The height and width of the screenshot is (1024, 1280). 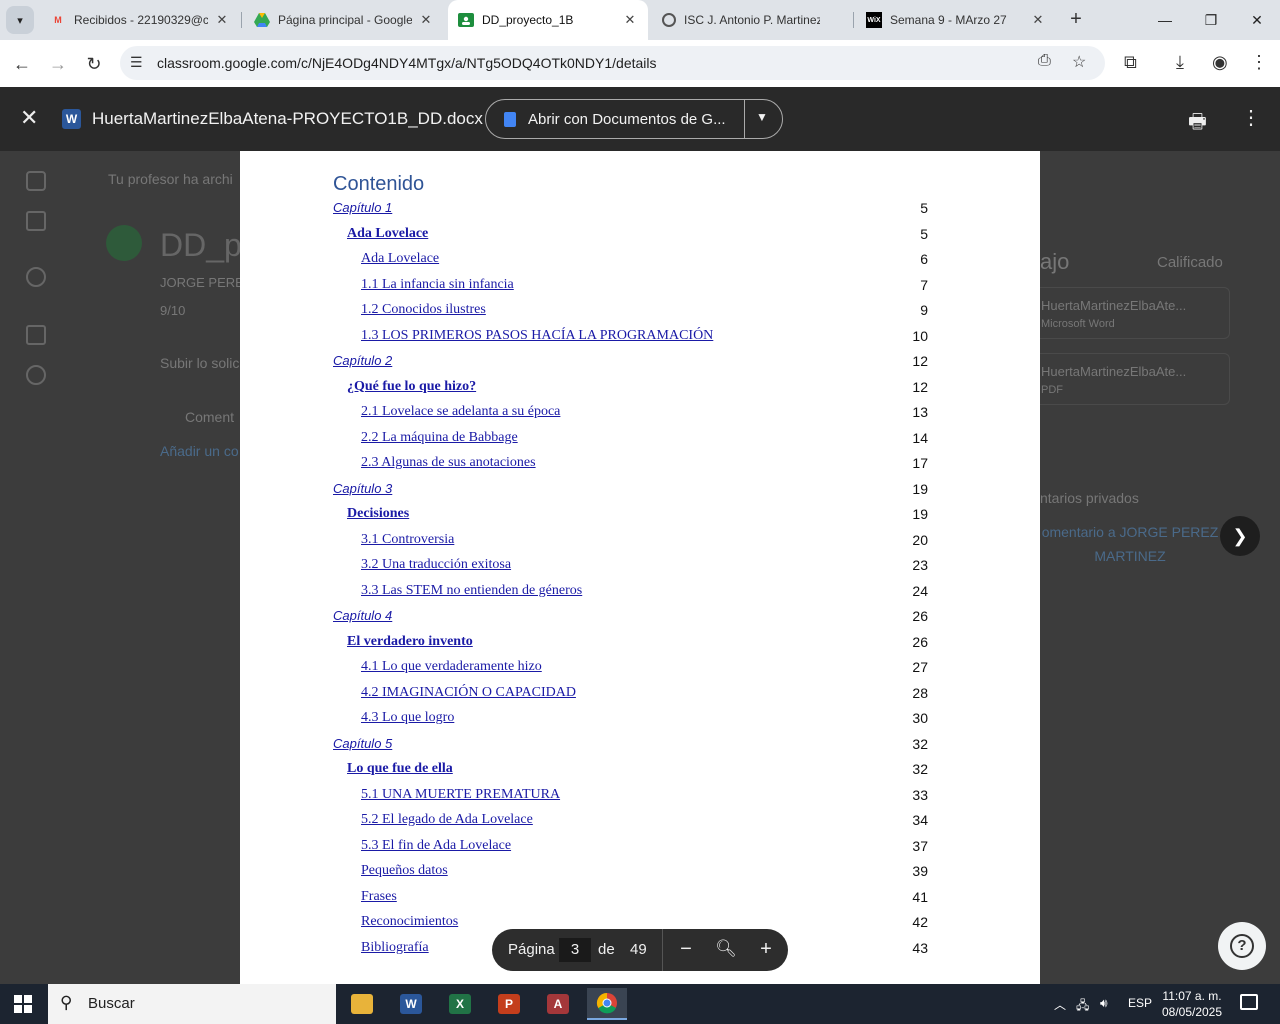 I want to click on toc-link: Decisiones, so click(x=378, y=514).